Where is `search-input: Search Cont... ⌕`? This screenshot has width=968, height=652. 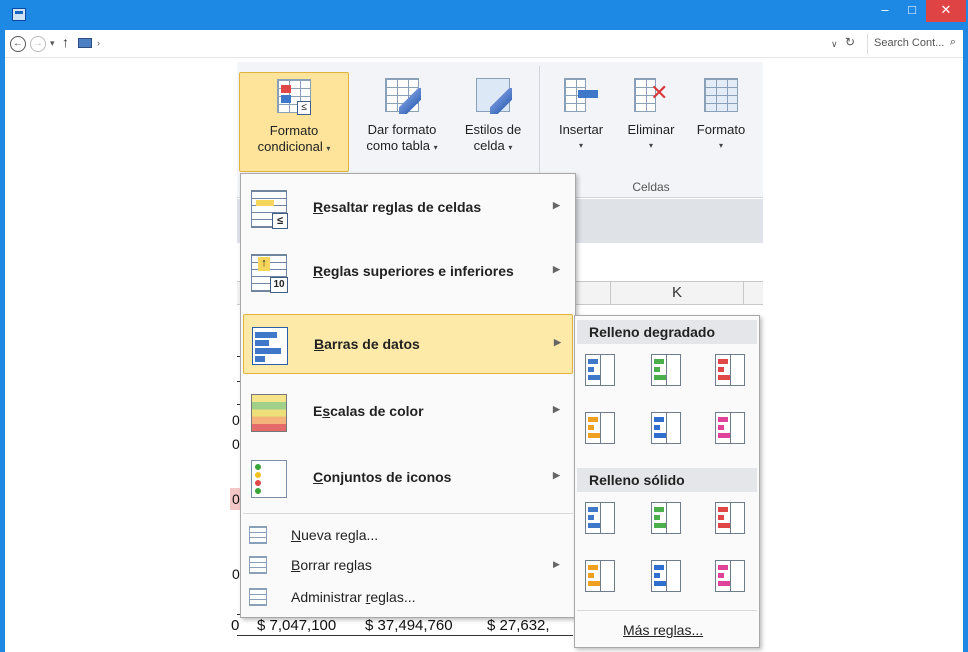 search-input: Search Cont... ⌕ is located at coordinates (913, 44).